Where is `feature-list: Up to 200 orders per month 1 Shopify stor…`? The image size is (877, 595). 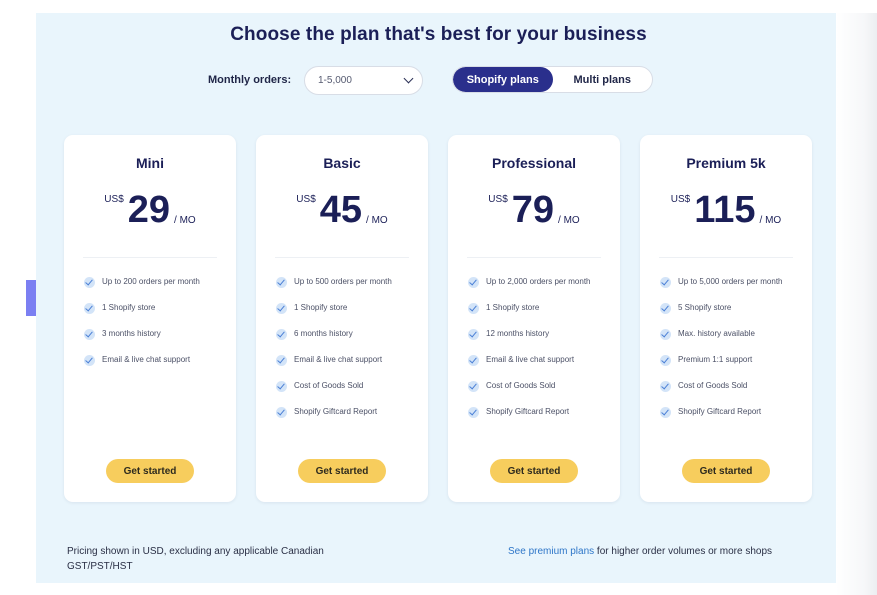
feature-list: Up to 200 orders per month 1 Shopify stor… is located at coordinates (154, 328).